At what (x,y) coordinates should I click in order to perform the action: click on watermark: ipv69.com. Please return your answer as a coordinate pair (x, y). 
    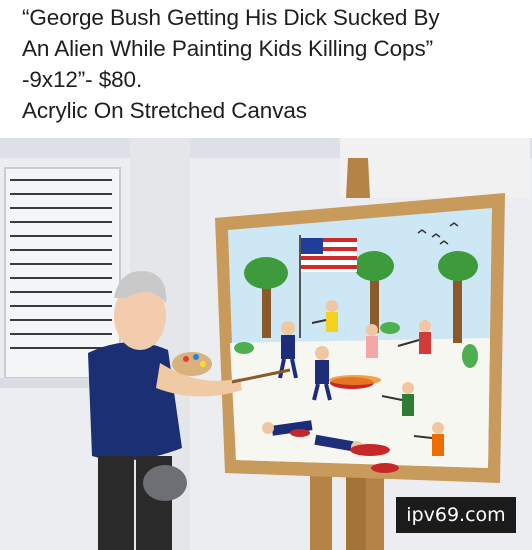
    Looking at the image, I should click on (456, 515).